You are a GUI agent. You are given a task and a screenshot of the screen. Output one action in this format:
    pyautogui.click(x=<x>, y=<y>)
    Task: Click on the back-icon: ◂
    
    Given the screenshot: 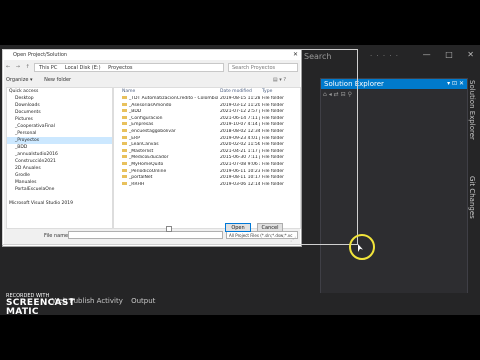 What is the action you would take?
    pyautogui.click(x=330, y=94)
    